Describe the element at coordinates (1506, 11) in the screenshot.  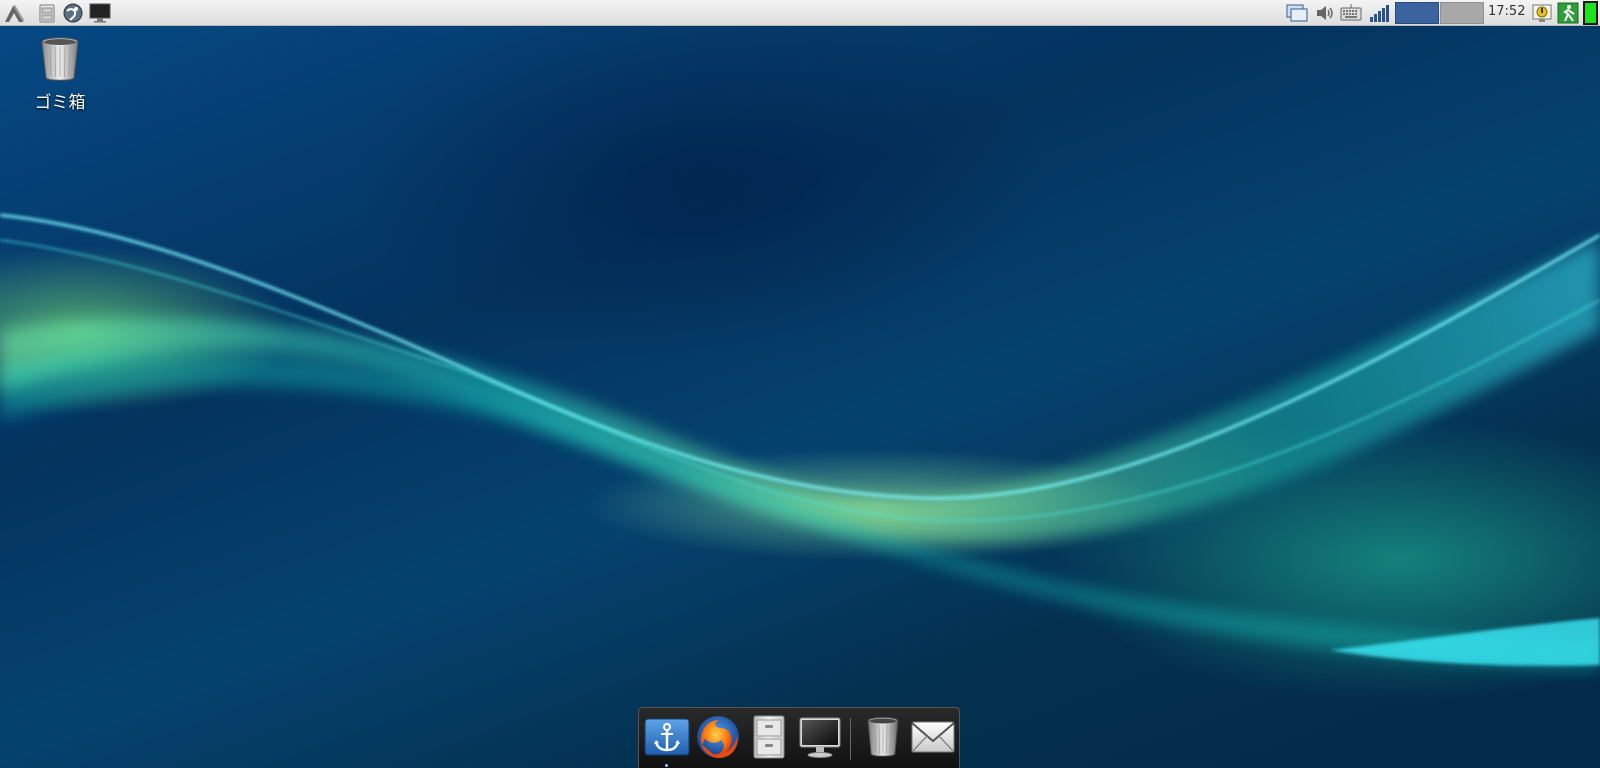
I see `clock: 17:52` at that location.